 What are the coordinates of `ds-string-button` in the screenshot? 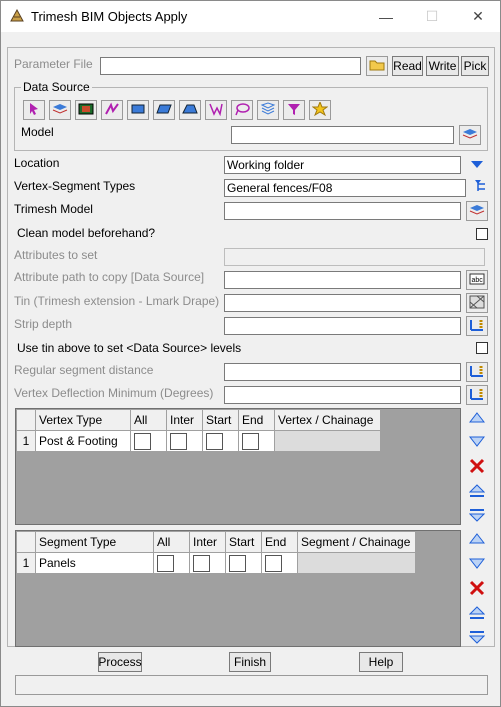 It's located at (112, 110).